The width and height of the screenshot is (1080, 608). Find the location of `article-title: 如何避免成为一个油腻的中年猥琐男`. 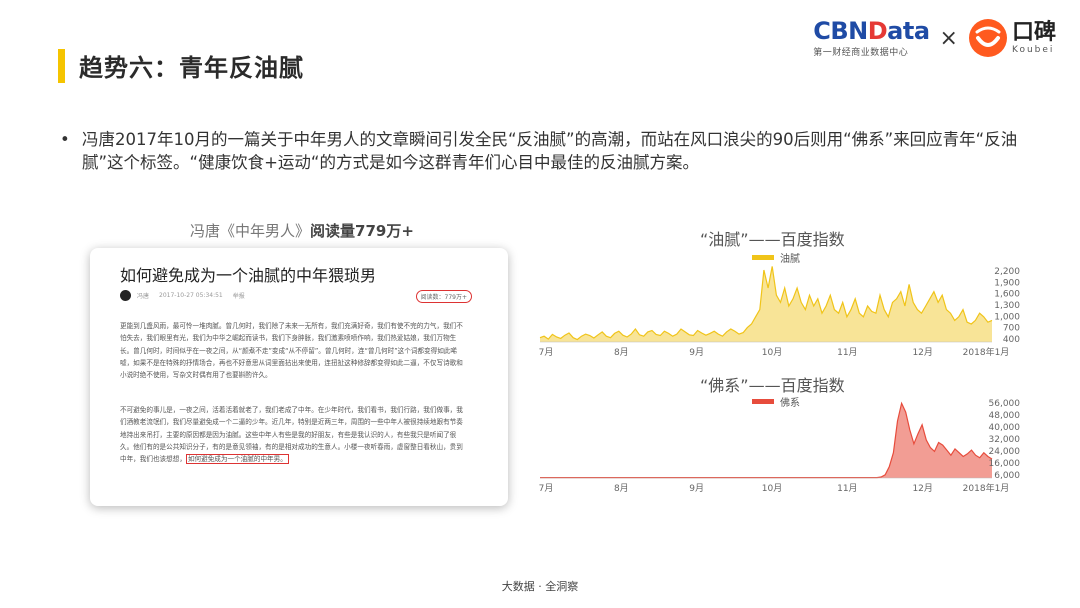

article-title: 如何避免成为一个油腻的中年猥琐男 is located at coordinates (248, 275).